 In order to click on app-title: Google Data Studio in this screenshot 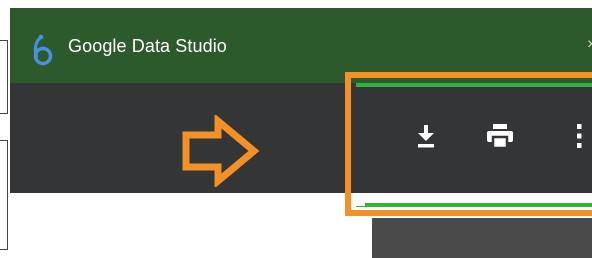, I will do `click(147, 46)`.